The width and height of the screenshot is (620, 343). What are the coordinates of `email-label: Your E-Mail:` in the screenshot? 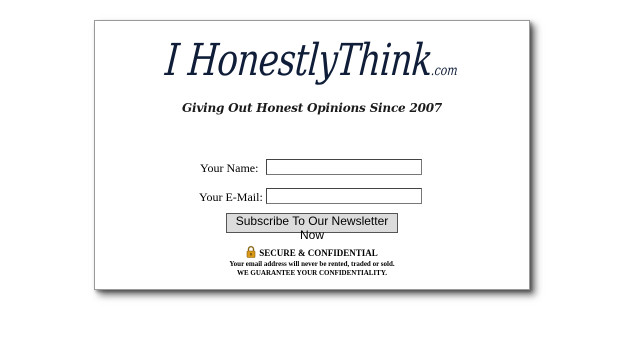 It's located at (231, 197).